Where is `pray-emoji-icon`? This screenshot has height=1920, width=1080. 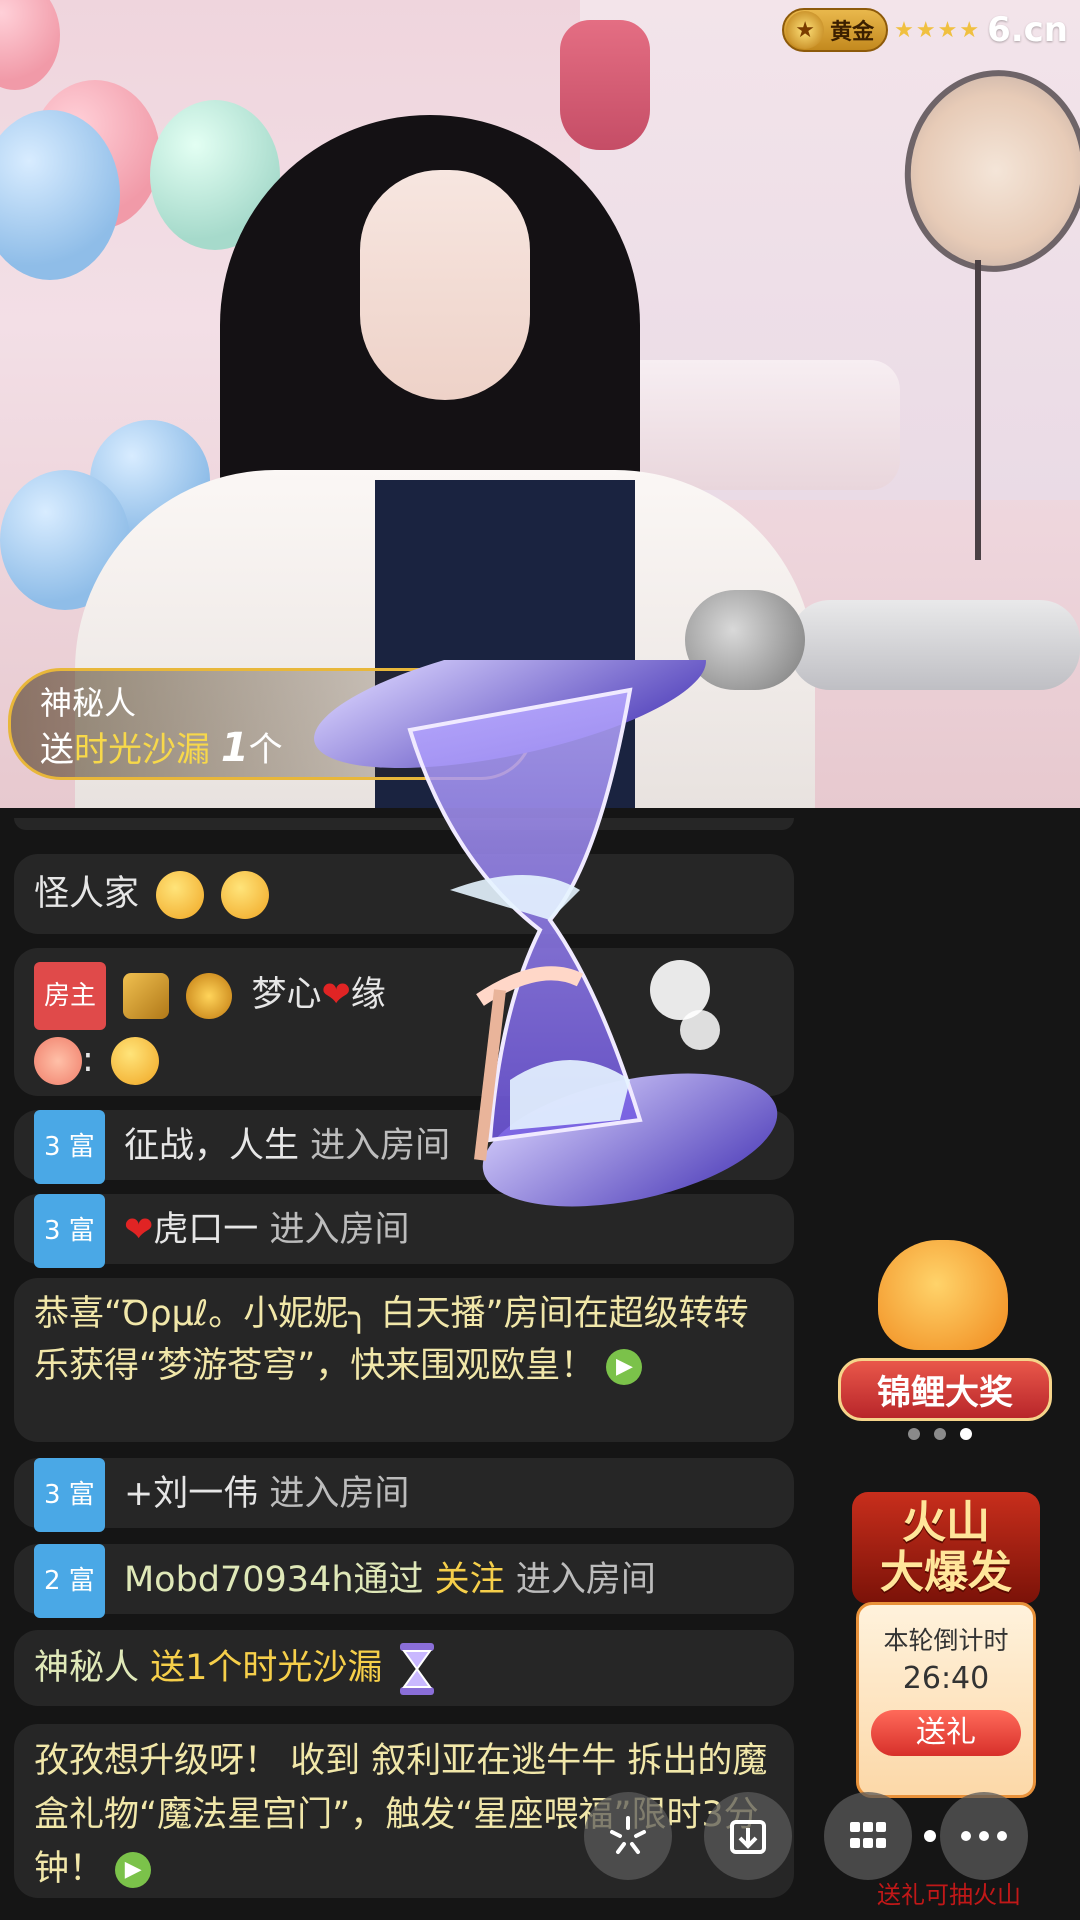 pray-emoji-icon is located at coordinates (134, 1061).